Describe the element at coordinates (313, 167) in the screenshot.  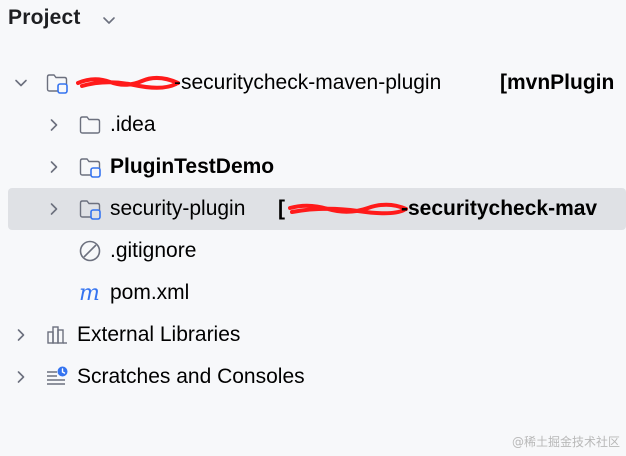
I see `tree-row-plugintestdemo: PluginTestDemo` at that location.